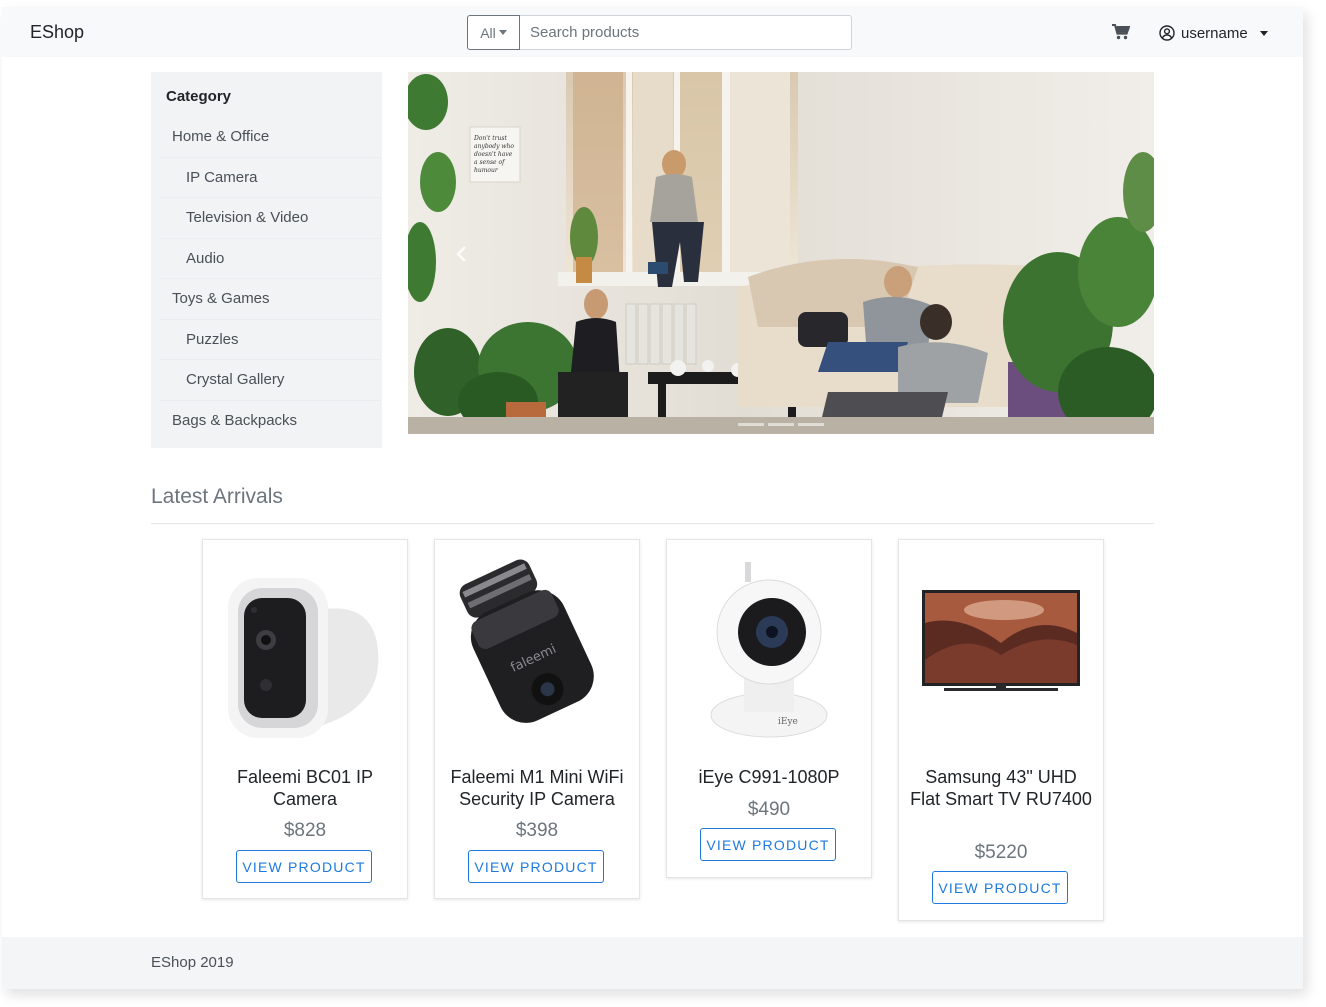  What do you see at coordinates (537, 830) in the screenshot?
I see `product-price: $398` at bounding box center [537, 830].